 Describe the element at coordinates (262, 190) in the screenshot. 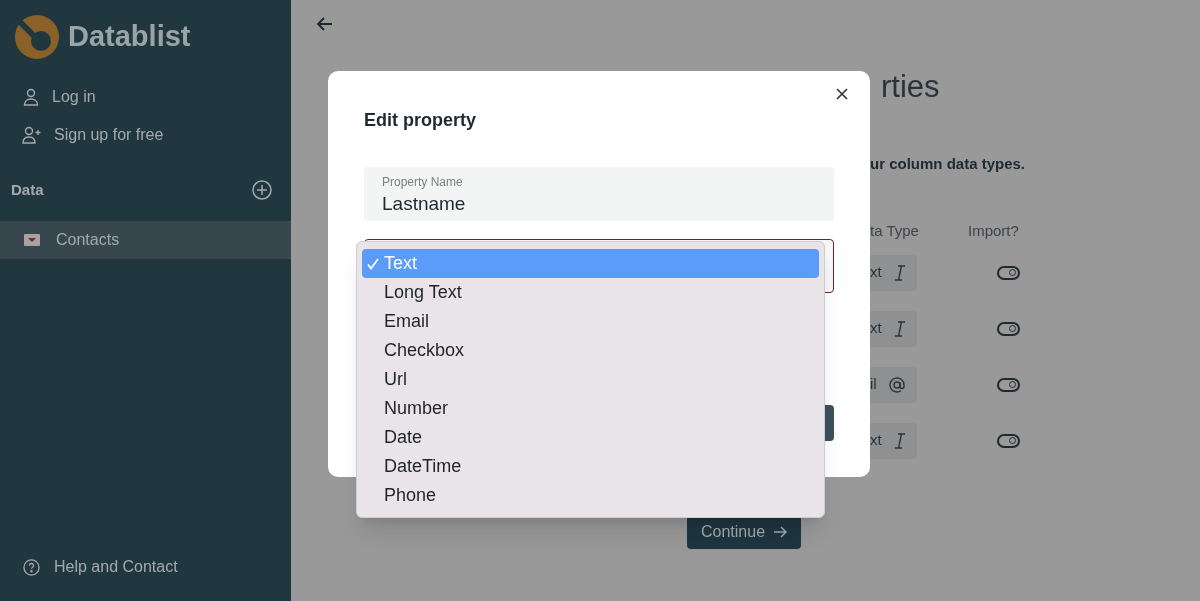

I see `add-icon` at that location.